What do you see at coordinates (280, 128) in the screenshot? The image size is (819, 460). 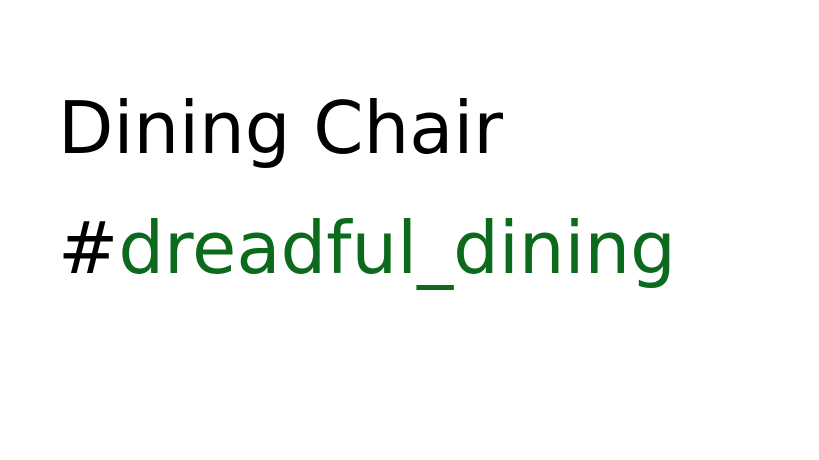 I see `page-title: Dining Chair` at bounding box center [280, 128].